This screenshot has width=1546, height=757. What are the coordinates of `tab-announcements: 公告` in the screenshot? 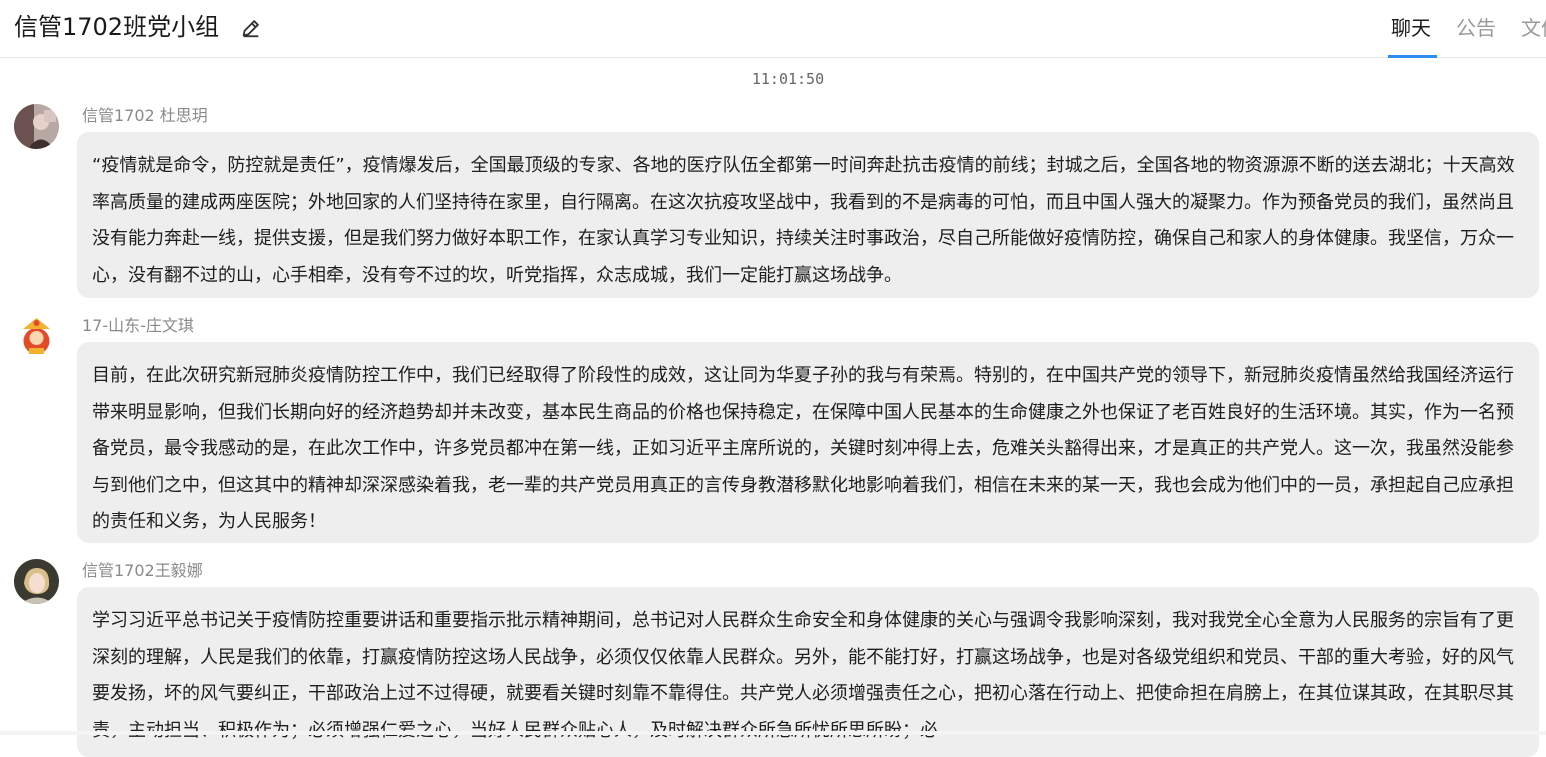 It's located at (1476, 28).